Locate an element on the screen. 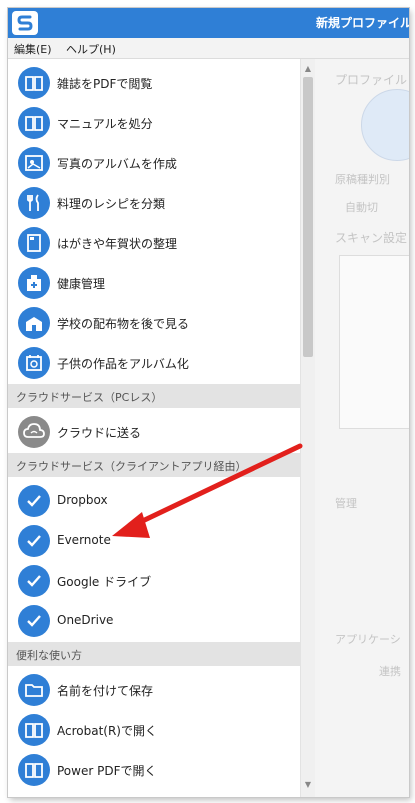 This screenshot has height=803, width=415. link-label: 連携 is located at coordinates (390, 671).